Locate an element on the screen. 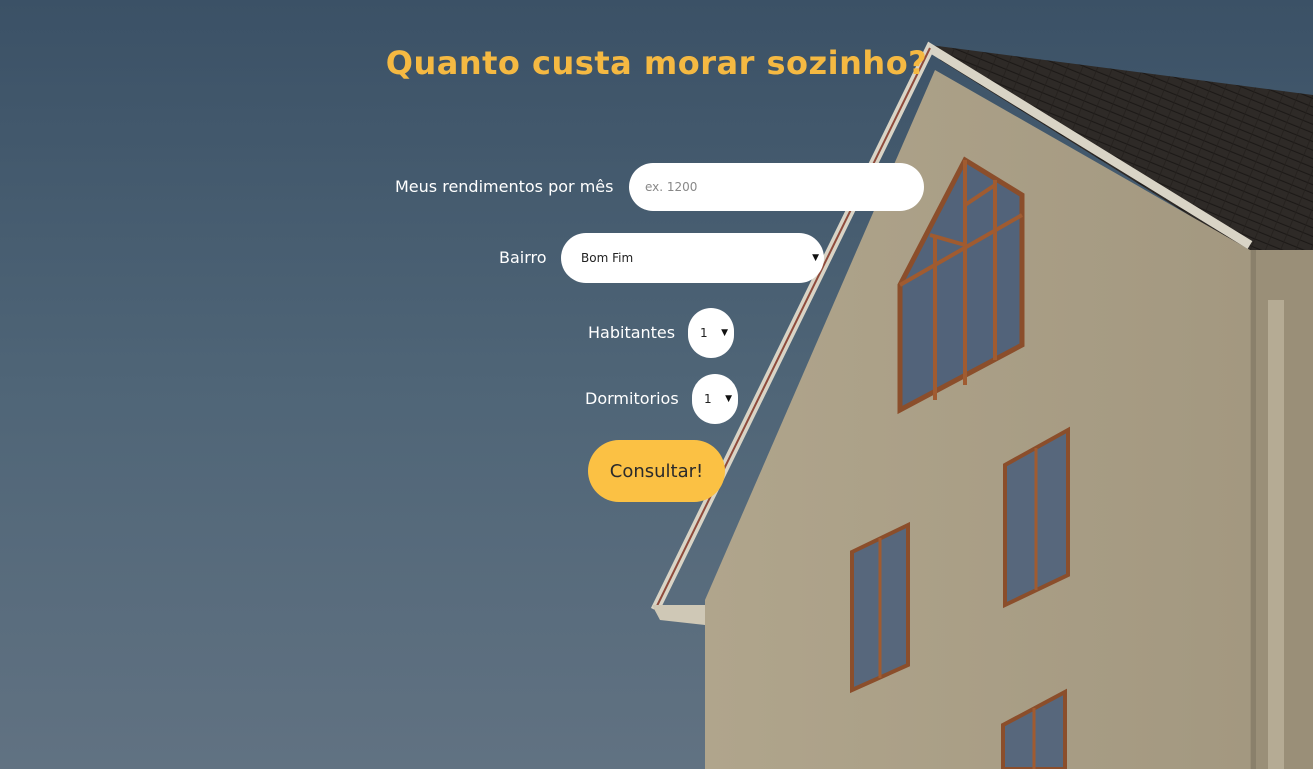  income-input is located at coordinates (776, 187).